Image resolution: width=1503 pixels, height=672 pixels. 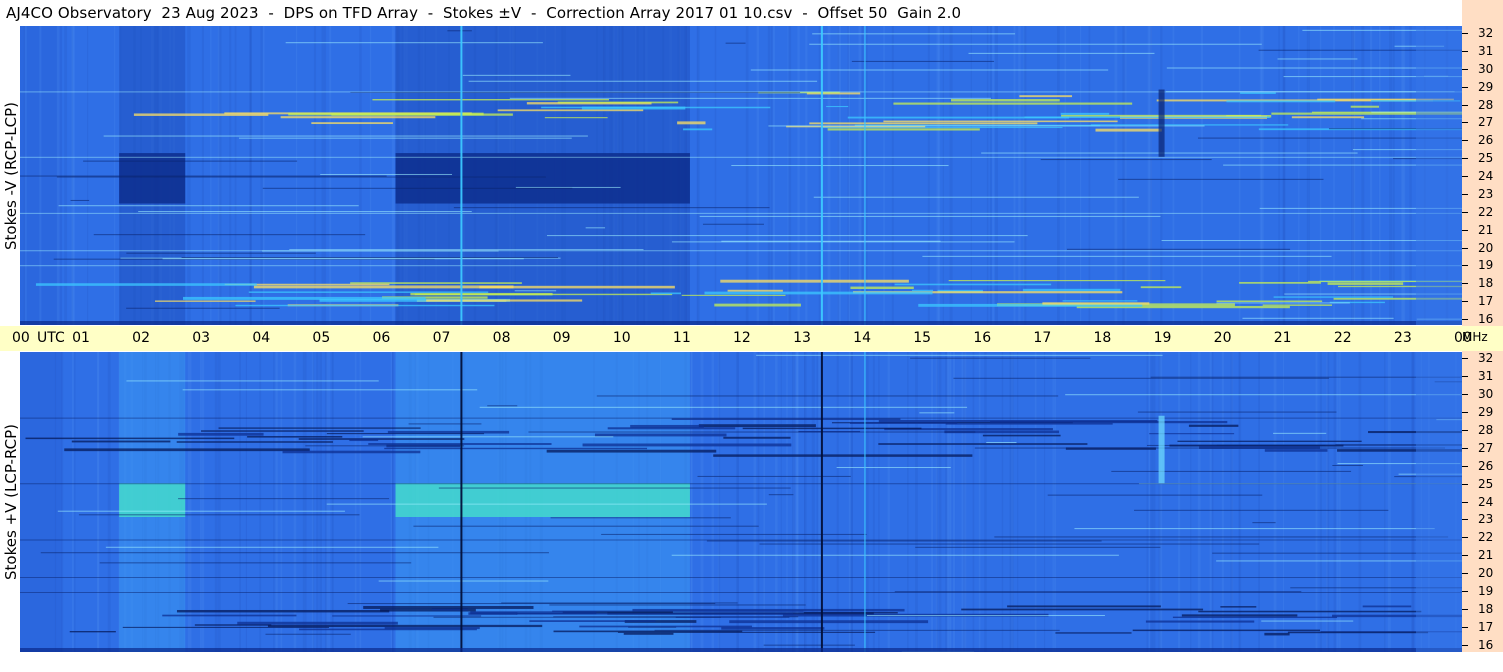 What do you see at coordinates (11, 175) in the screenshot?
I see `top-panel-label: Stokes -V (RCP-LCP)` at bounding box center [11, 175].